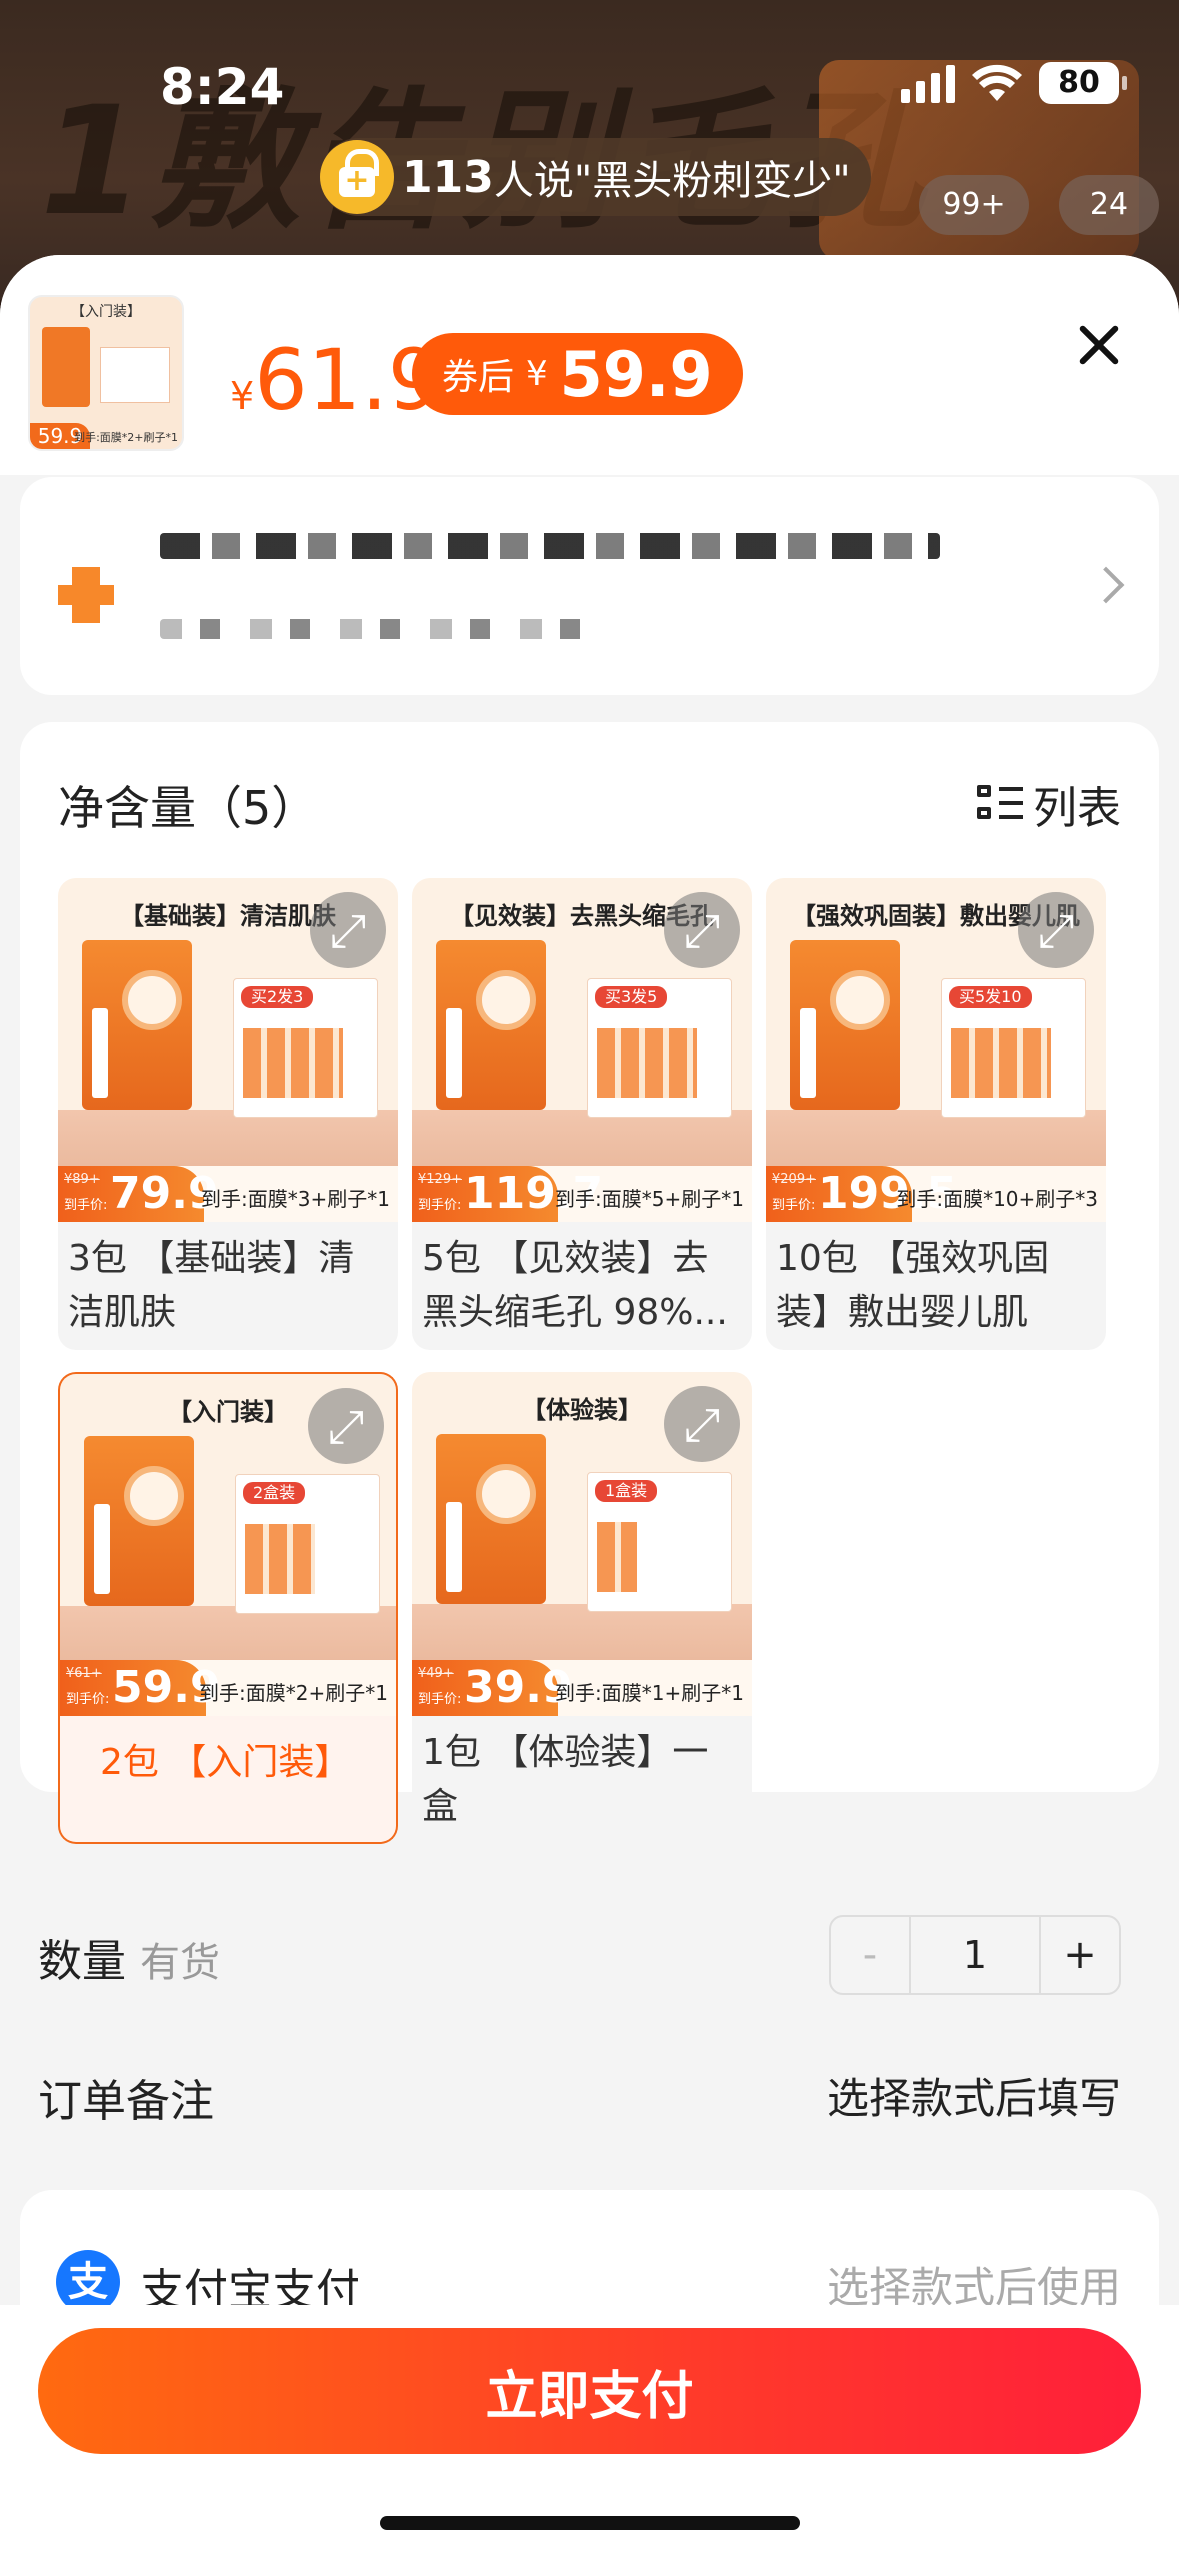 This screenshot has height=2556, width=1179. I want to click on variant-price-bar: ¥89+ 到手价: 79.9 到手:面膜*3+刷子*1, so click(228, 1194).